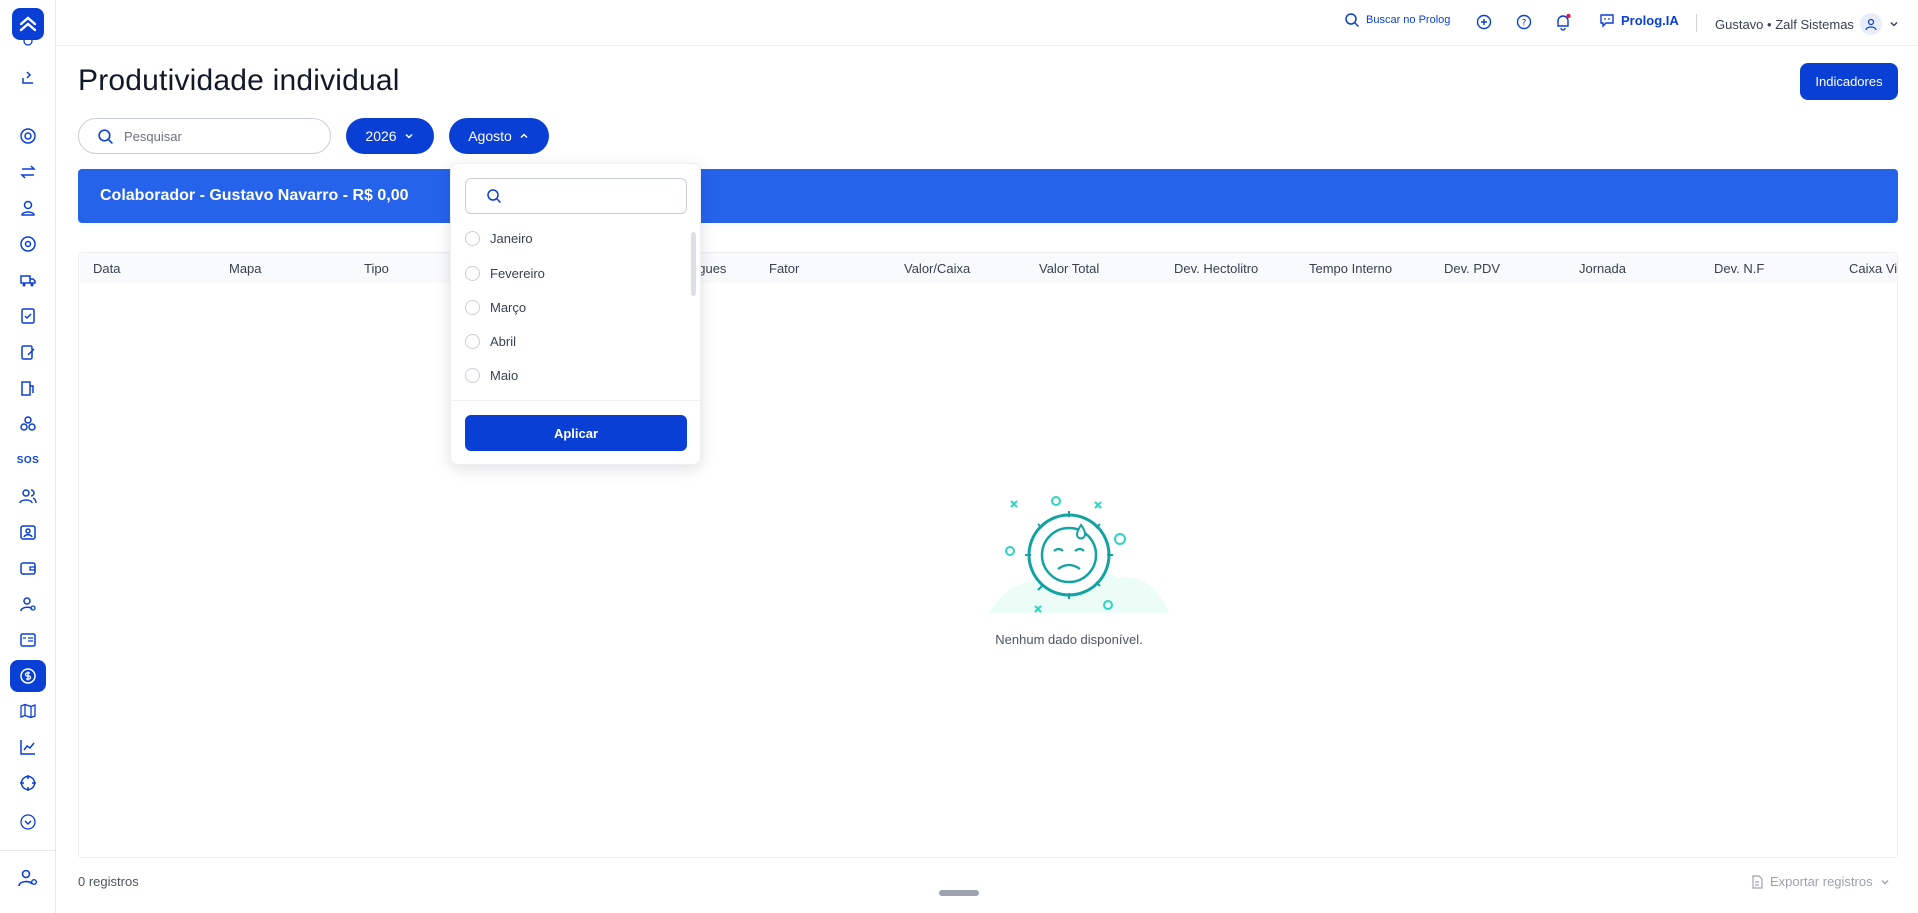  What do you see at coordinates (28, 78) in the screenshot?
I see `sidebar-item-return-icon` at bounding box center [28, 78].